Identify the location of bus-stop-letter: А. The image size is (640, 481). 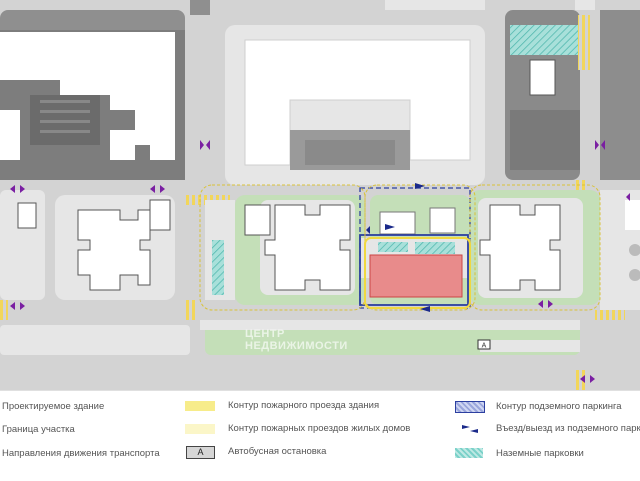
(484, 346).